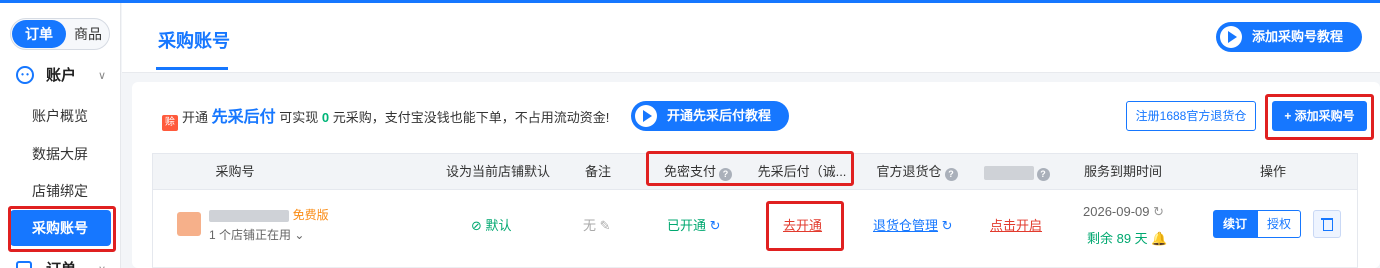 The width and height of the screenshot is (1380, 268). I want to click on password-free-status: 已开通 ↻, so click(694, 224).